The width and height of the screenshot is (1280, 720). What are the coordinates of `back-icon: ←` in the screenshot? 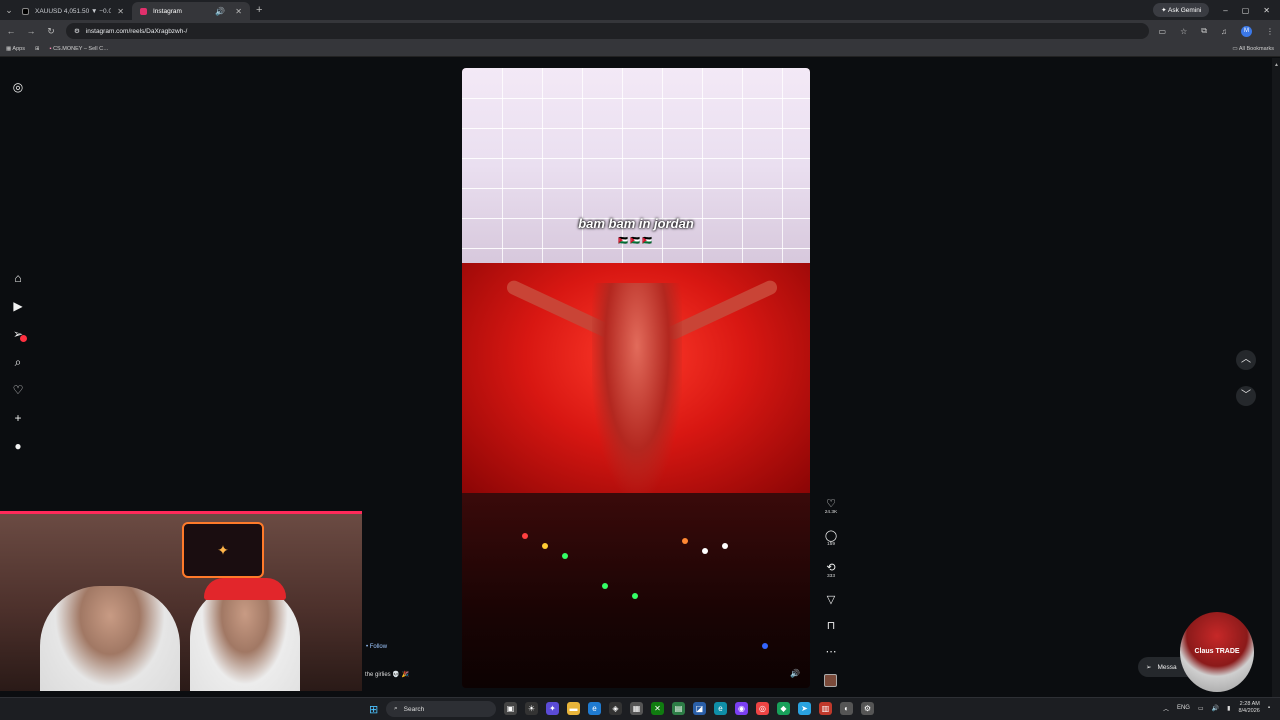 It's located at (11, 31).